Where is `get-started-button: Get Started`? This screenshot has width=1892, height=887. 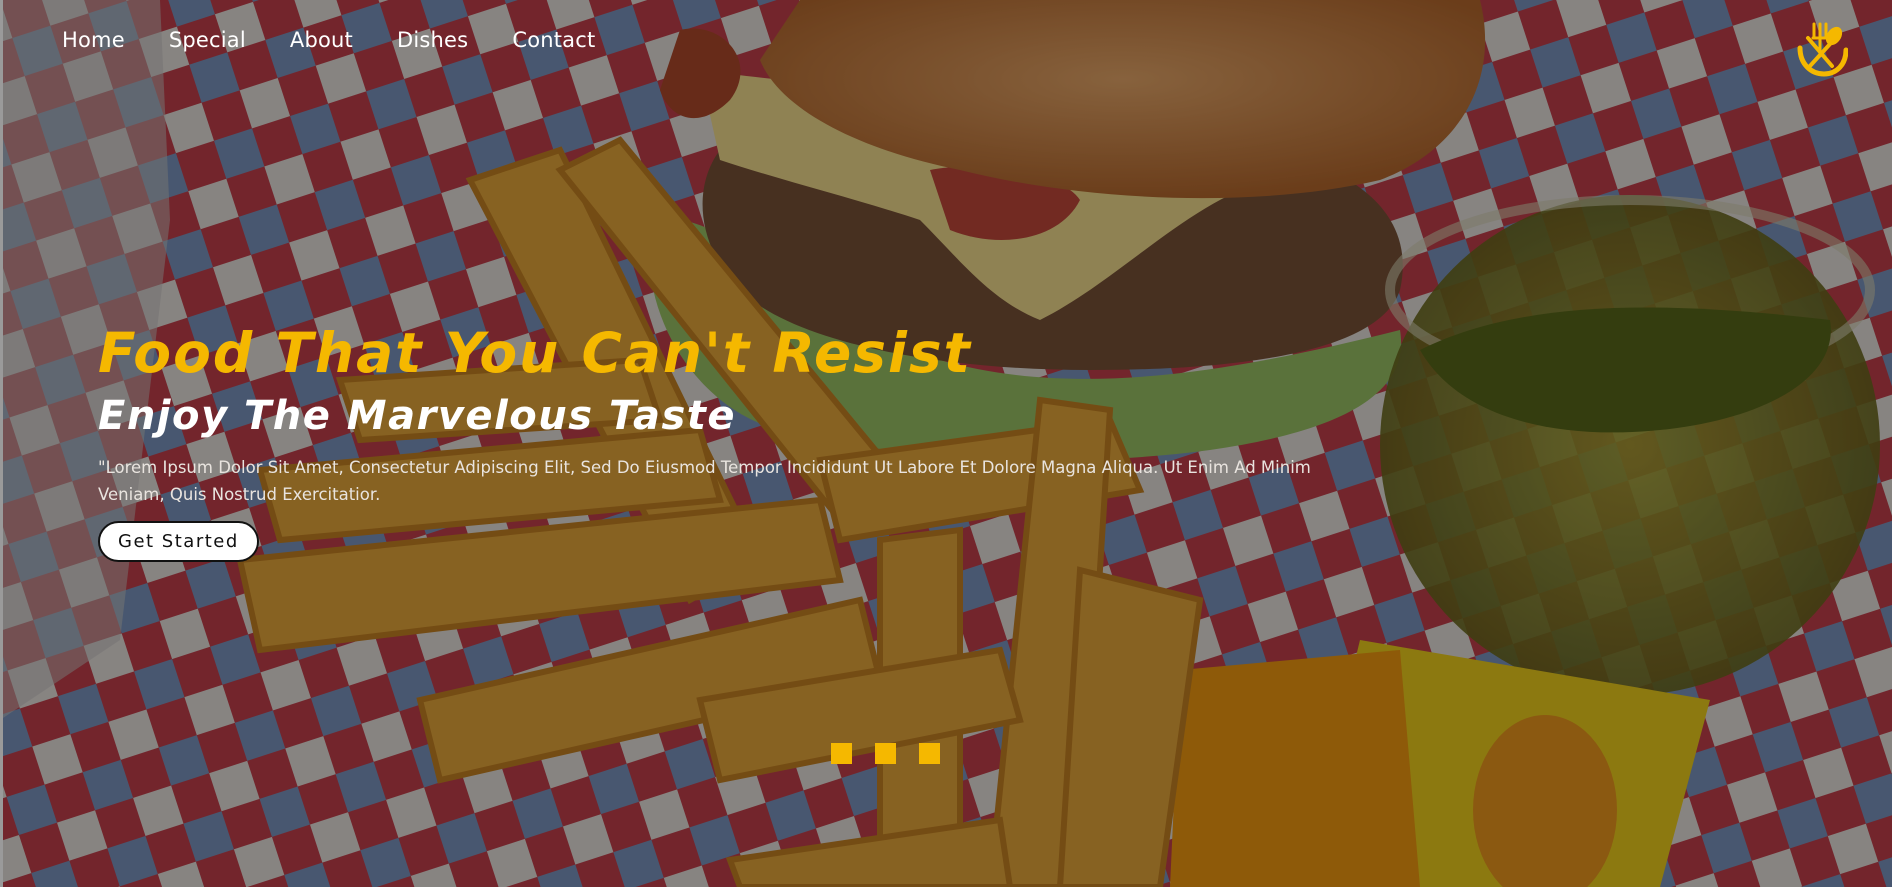
get-started-button: Get Started is located at coordinates (178, 541).